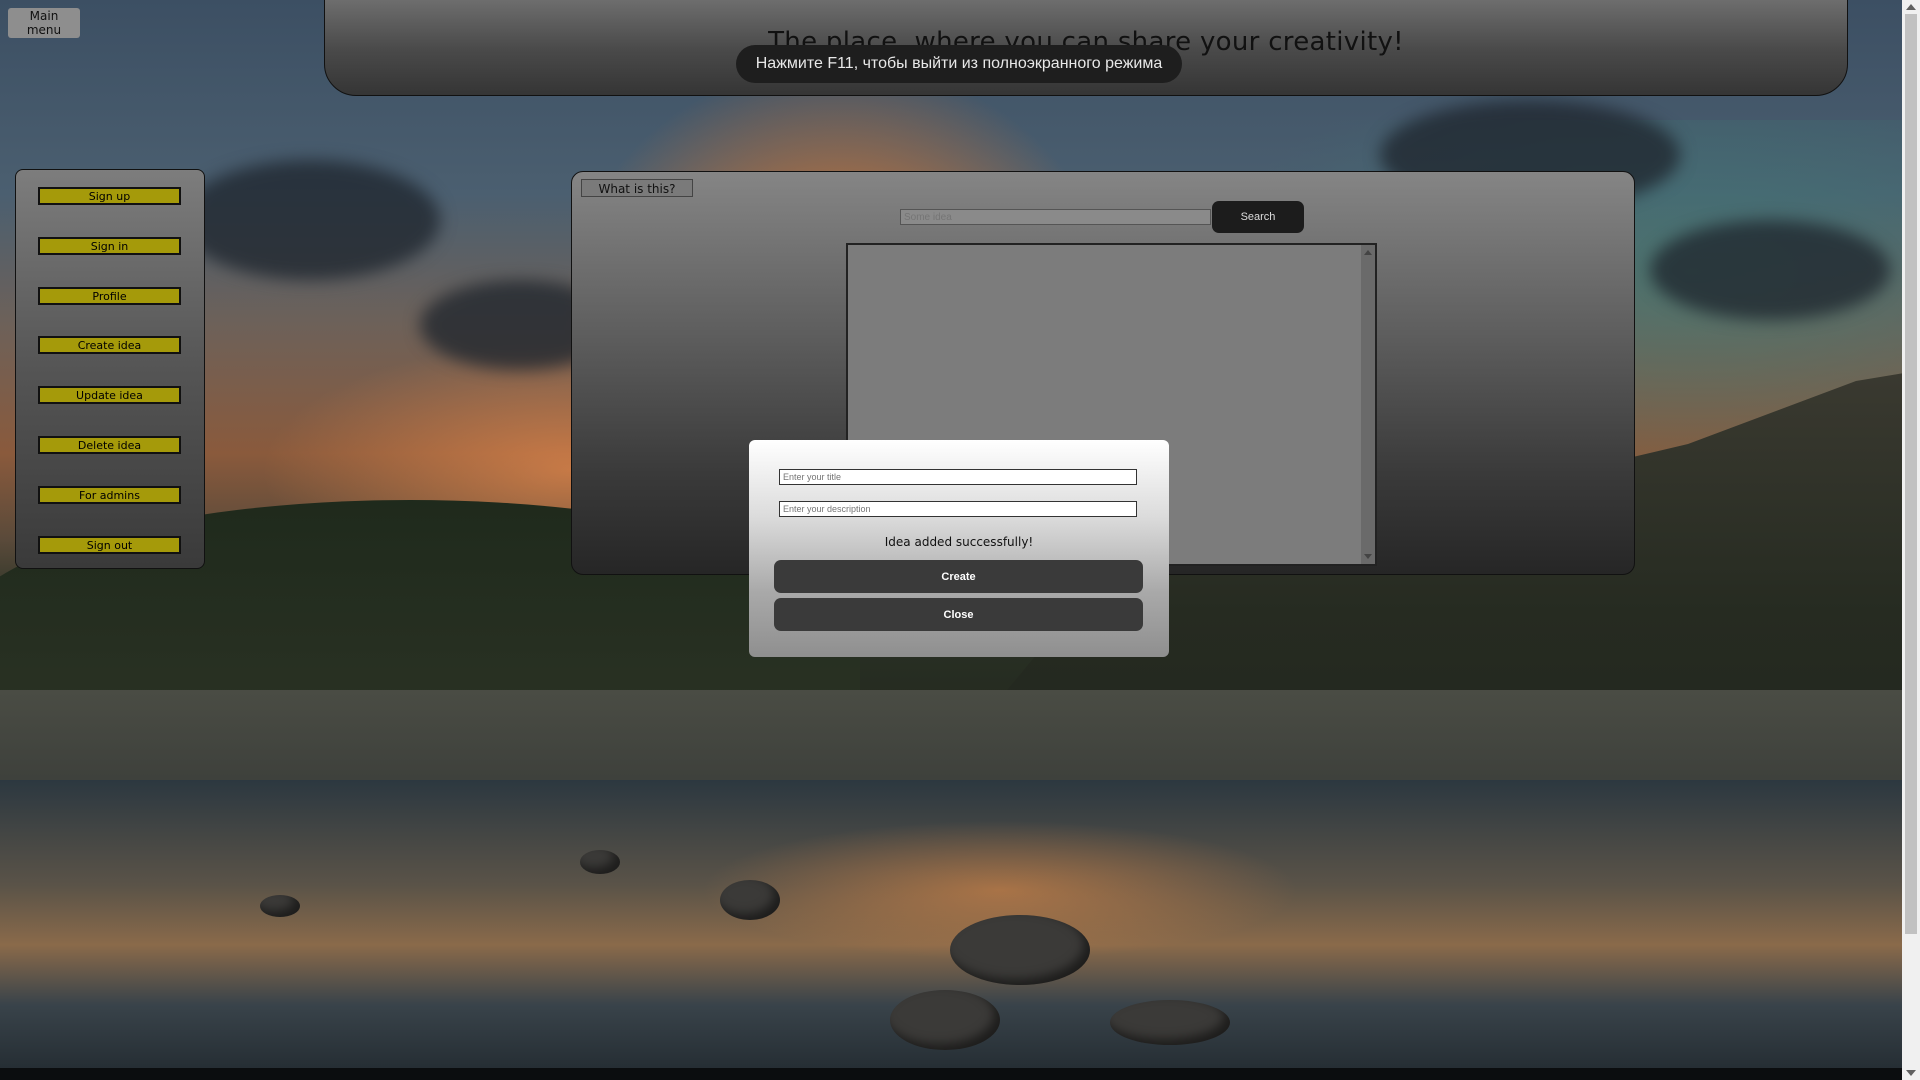 This screenshot has height=1080, width=1920. What do you see at coordinates (637, 188) in the screenshot?
I see `what-is-this-button: What is this?` at bounding box center [637, 188].